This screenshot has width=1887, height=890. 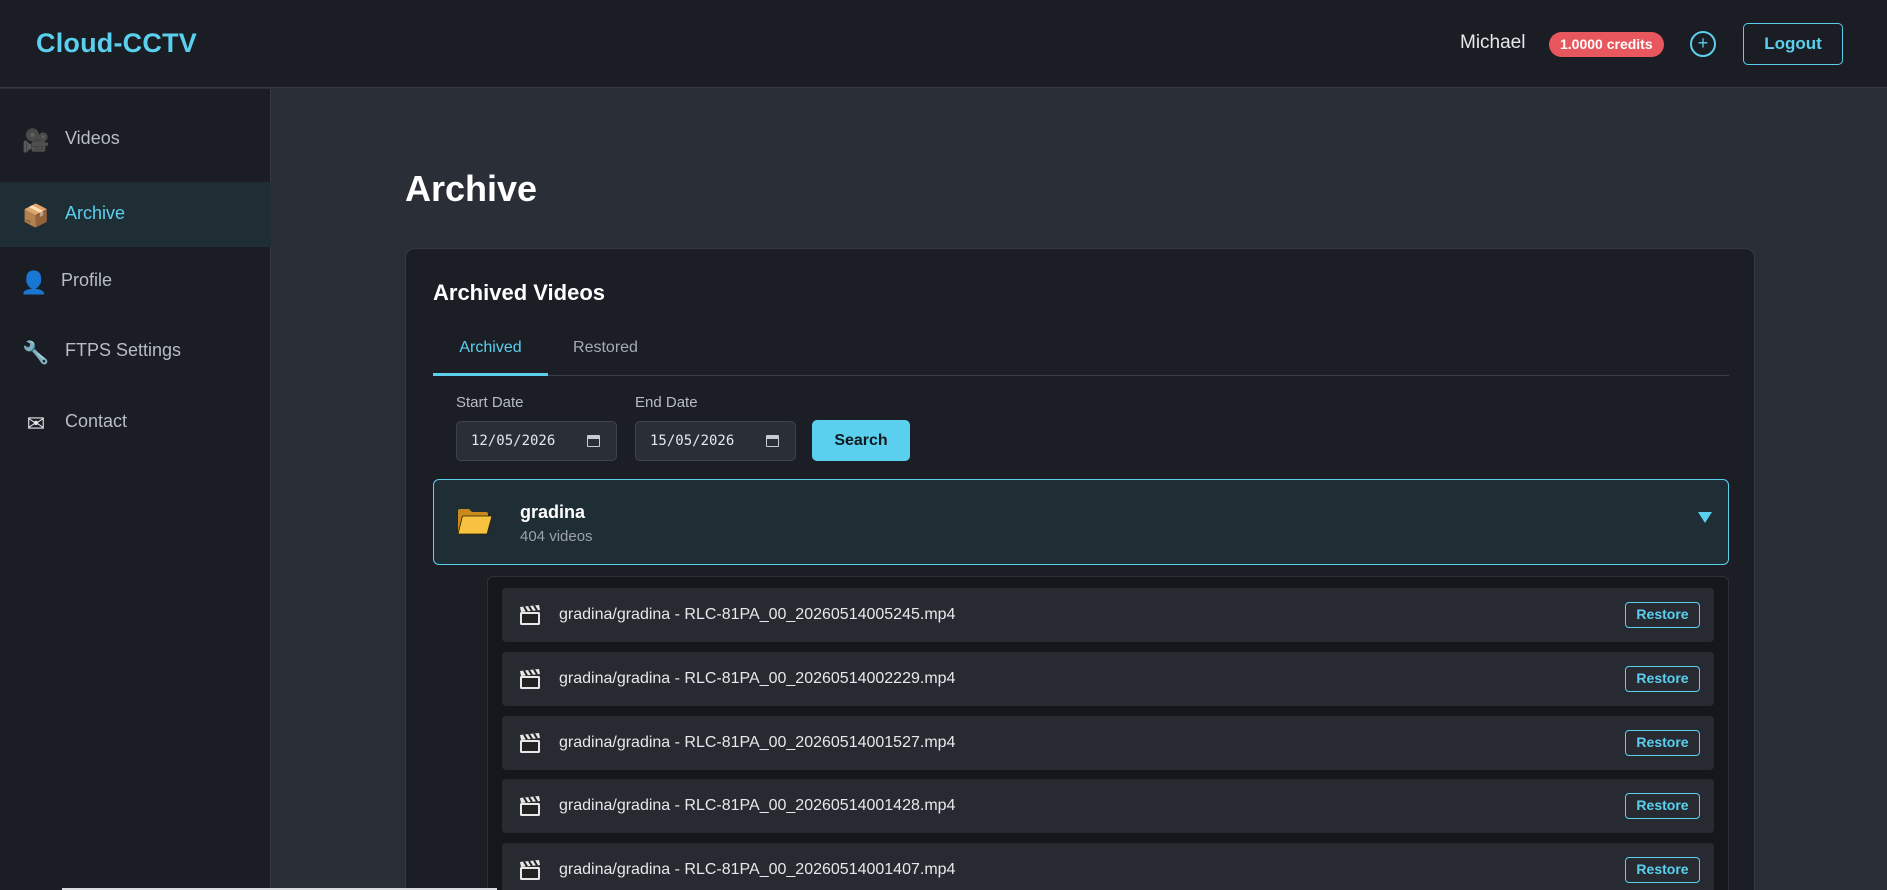 What do you see at coordinates (605, 354) in the screenshot?
I see `tab-restored: Restored` at bounding box center [605, 354].